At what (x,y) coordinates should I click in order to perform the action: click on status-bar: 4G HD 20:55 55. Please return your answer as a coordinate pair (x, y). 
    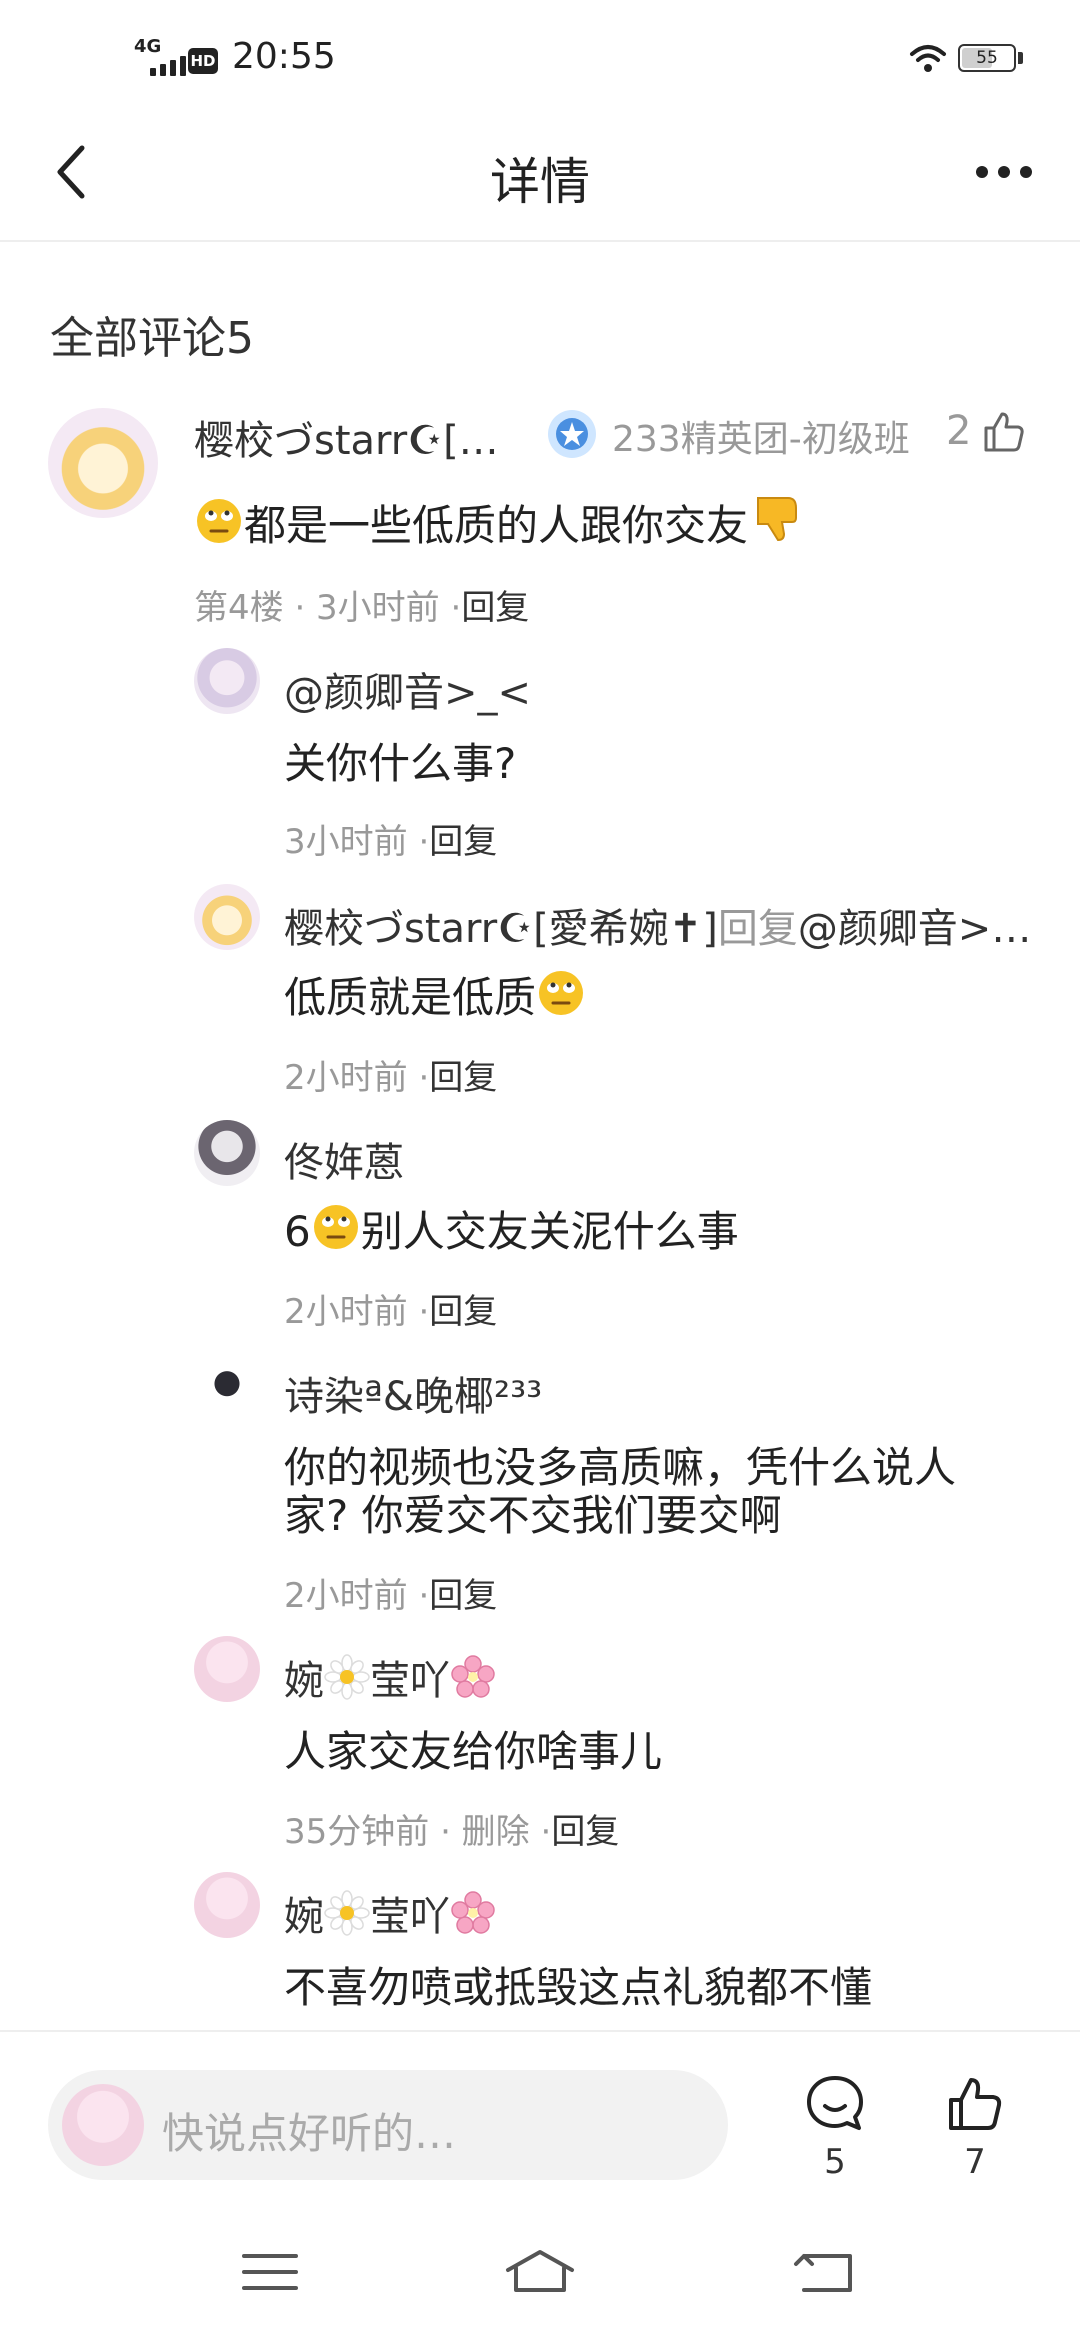
    Looking at the image, I should click on (540, 55).